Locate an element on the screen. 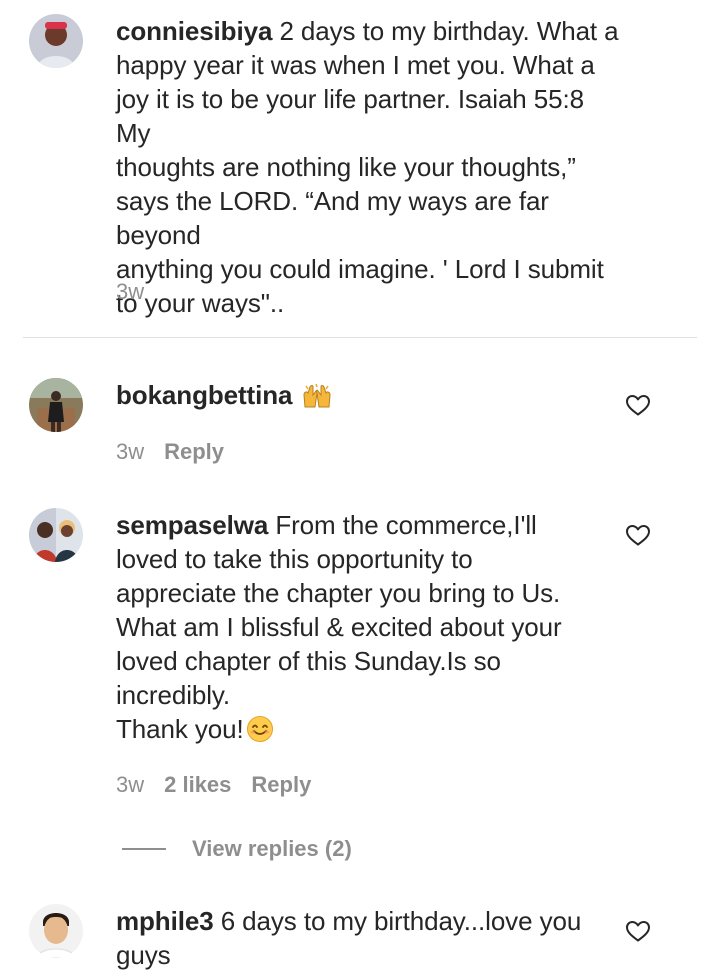 The image size is (720, 976). replies-line-icon is located at coordinates (144, 849).